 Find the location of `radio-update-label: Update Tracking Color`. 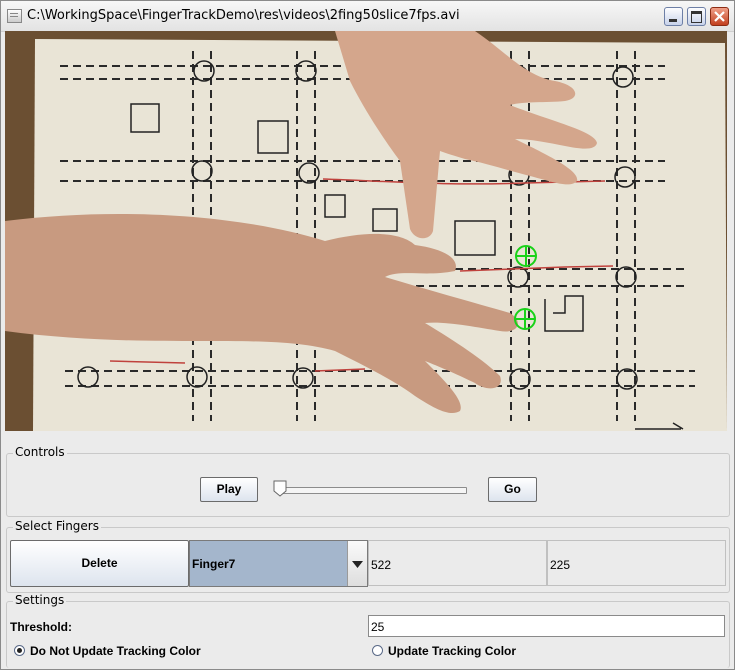

radio-update-label: Update Tracking Color is located at coordinates (452, 651).